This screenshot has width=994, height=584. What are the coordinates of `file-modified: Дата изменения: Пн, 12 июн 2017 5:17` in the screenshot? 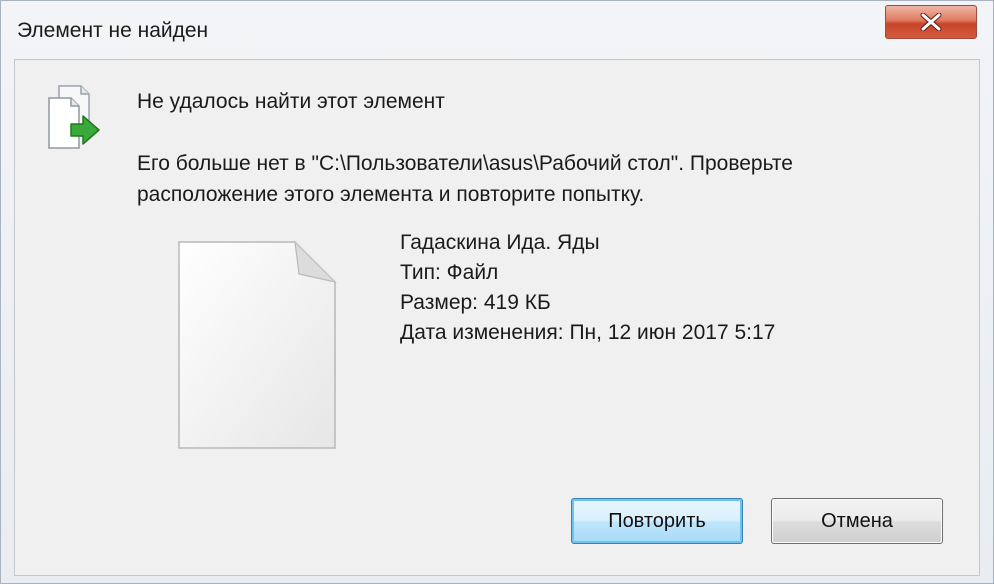 It's located at (588, 332).